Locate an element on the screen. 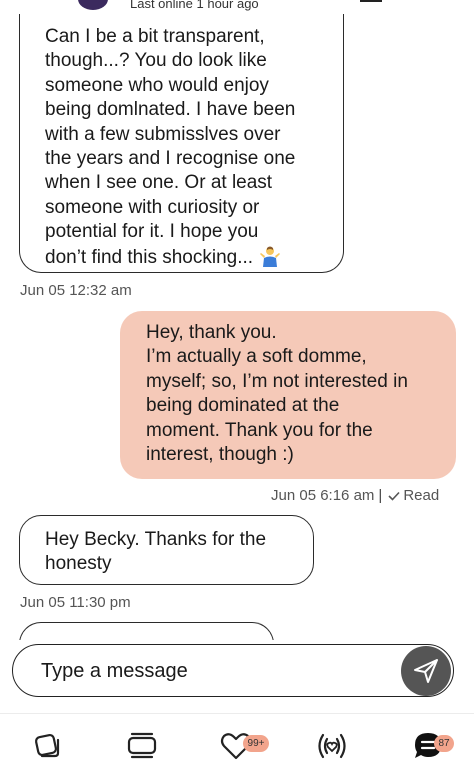 The height and width of the screenshot is (777, 474). message-line: moment. Thank you for the is located at coordinates (259, 430).